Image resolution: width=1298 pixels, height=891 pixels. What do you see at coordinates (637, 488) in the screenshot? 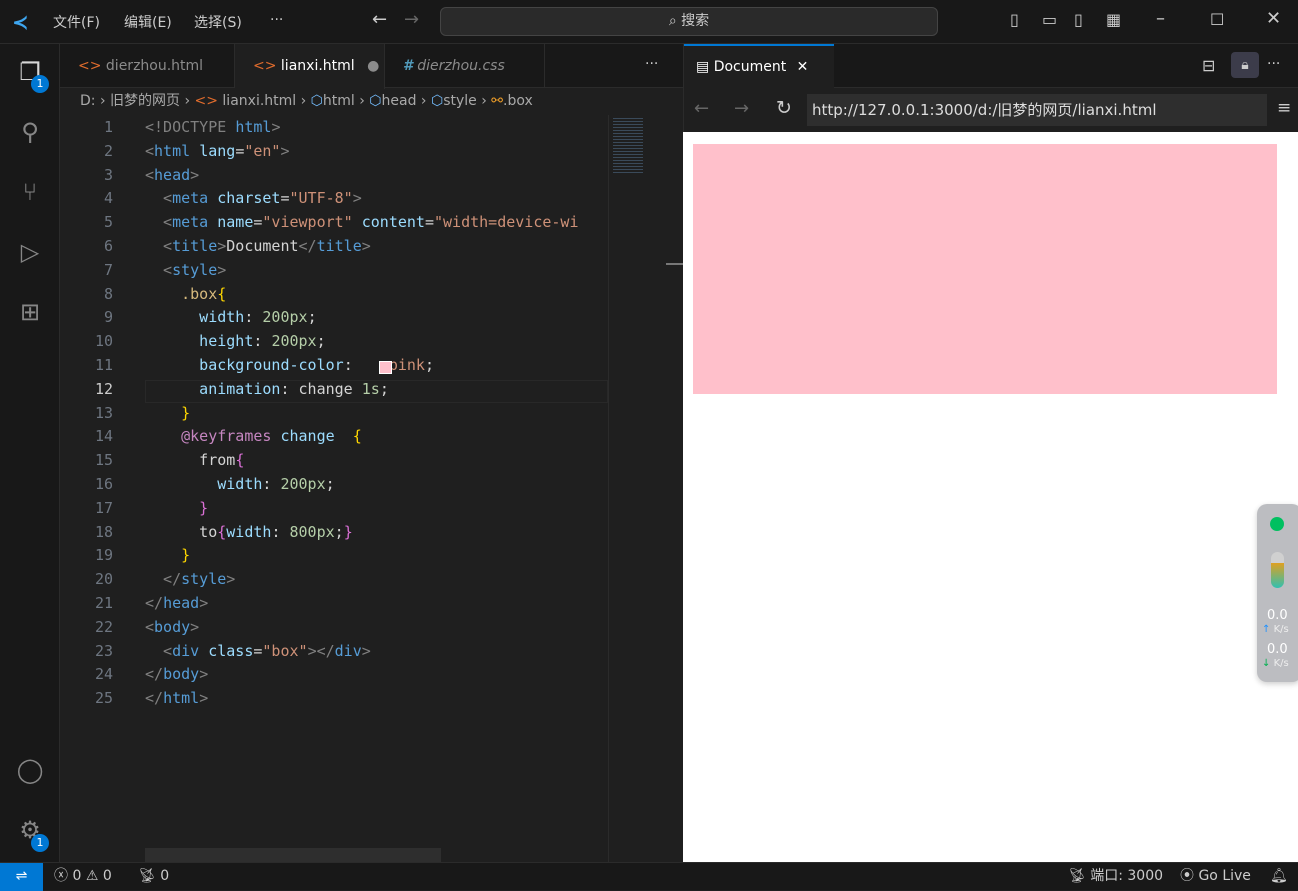
I see `minimap` at bounding box center [637, 488].